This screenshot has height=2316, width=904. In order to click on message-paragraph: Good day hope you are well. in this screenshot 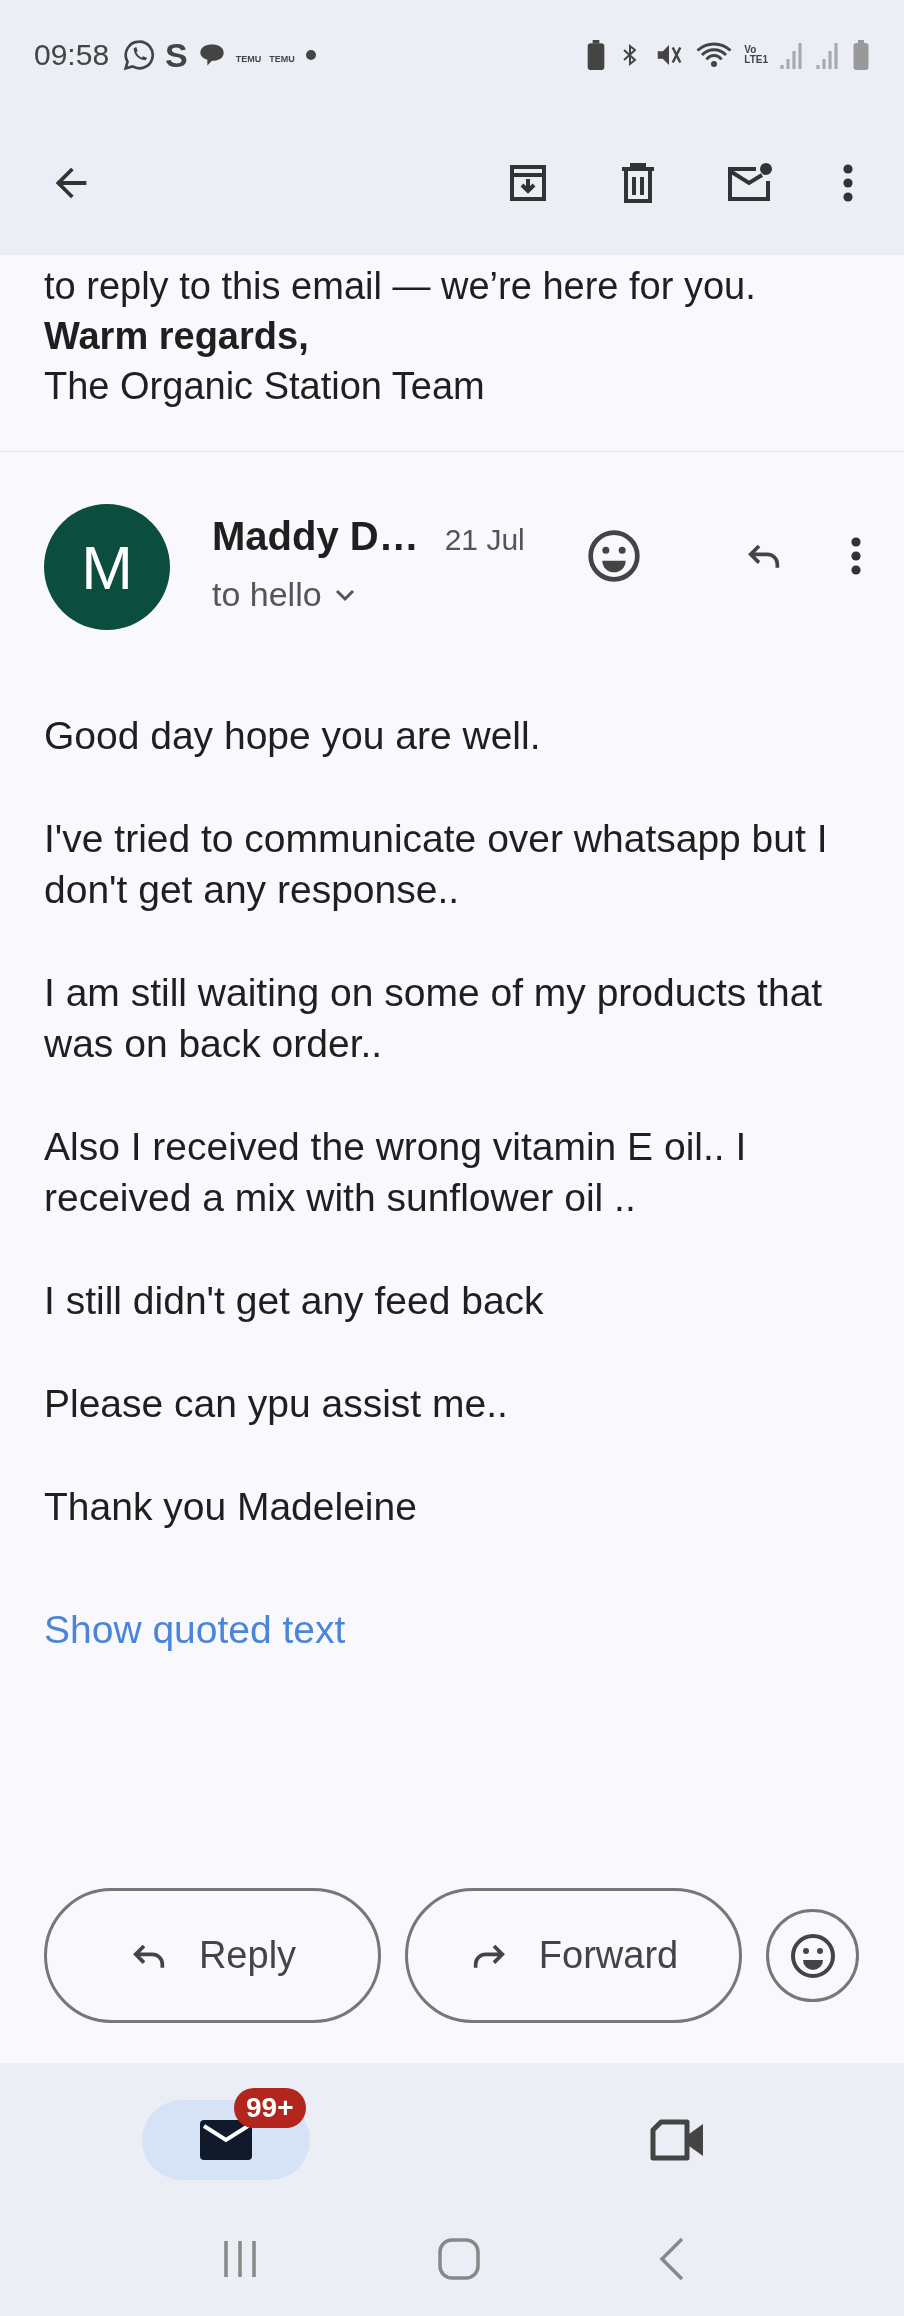, I will do `click(293, 736)`.